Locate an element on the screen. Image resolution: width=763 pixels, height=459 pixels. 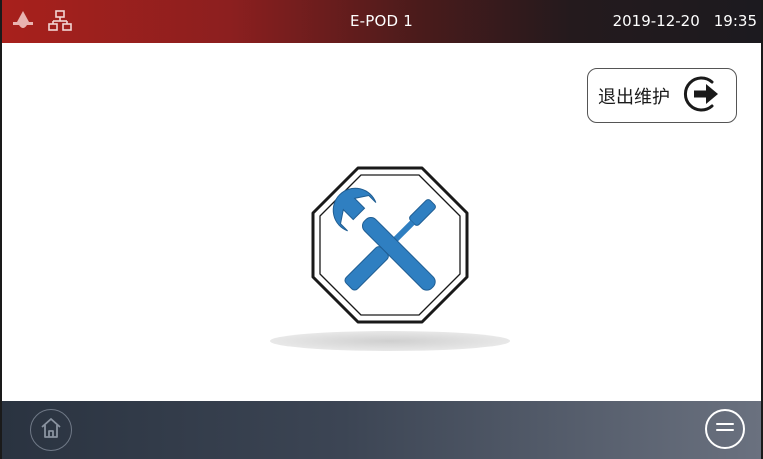
menu-button is located at coordinates (725, 429).